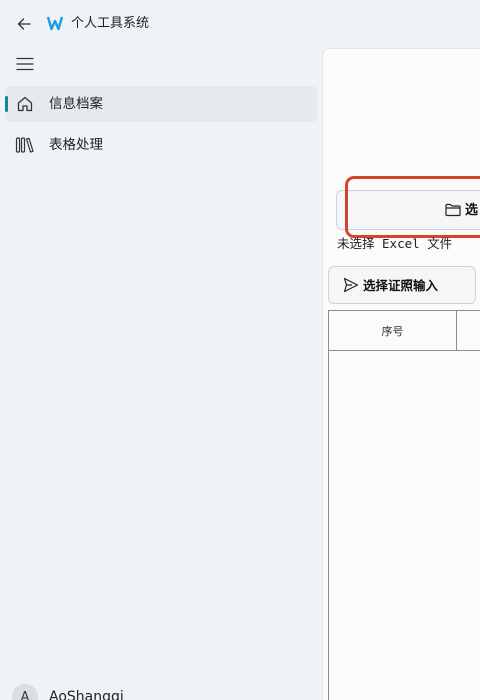 The image size is (480, 700). I want to click on select-file-button-label: 选, so click(472, 210).